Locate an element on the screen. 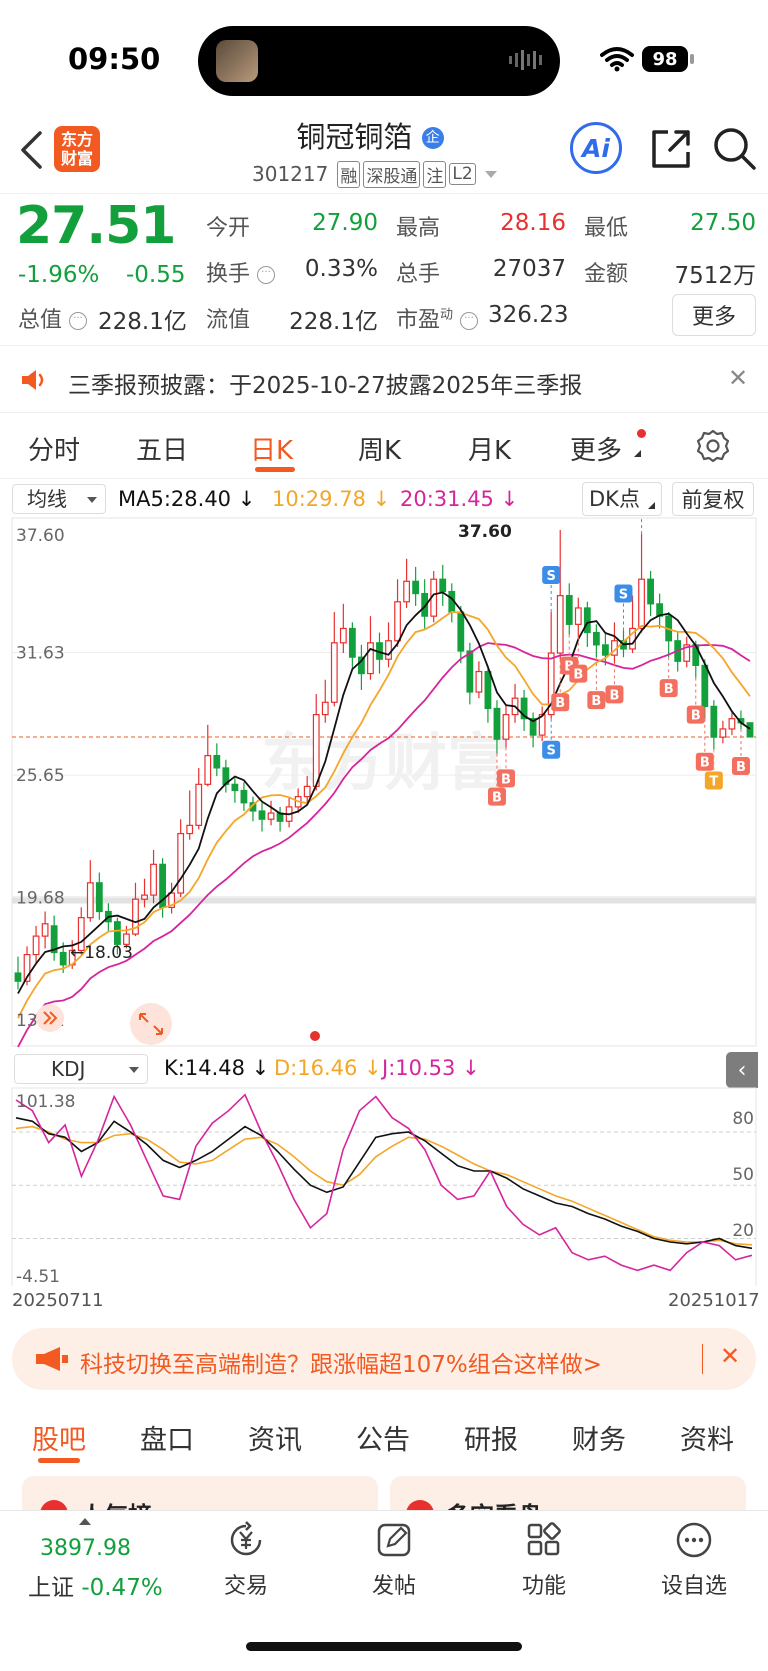  indicator-selector: 均线 is located at coordinates (59, 499).